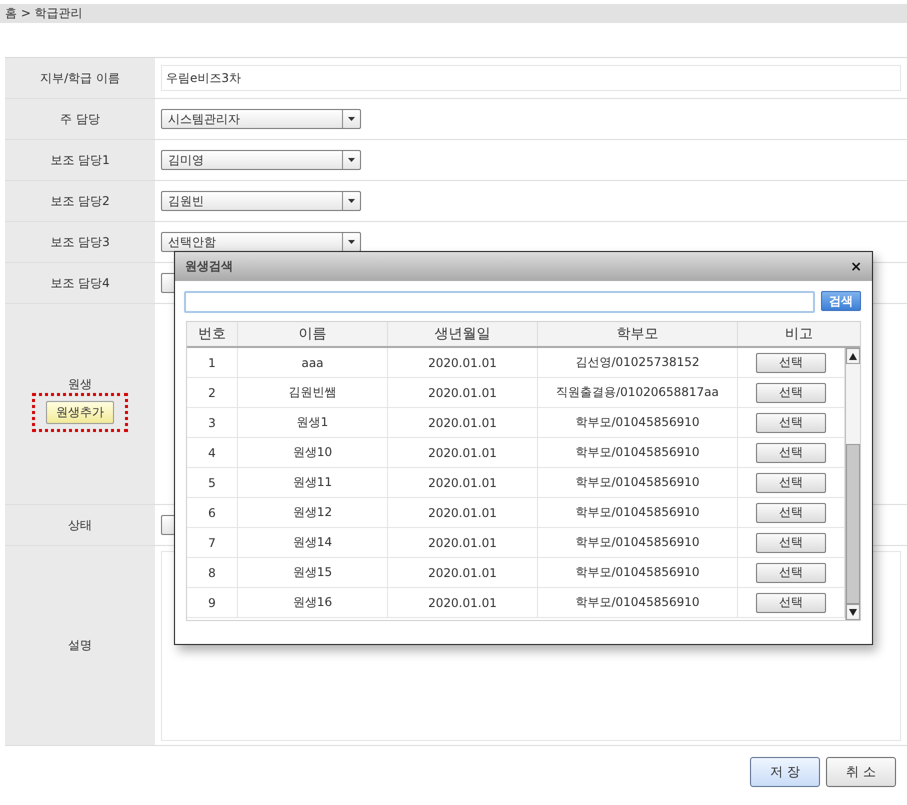 The height and width of the screenshot is (805, 907). I want to click on table-cell: 김원빈쌤, so click(313, 392).